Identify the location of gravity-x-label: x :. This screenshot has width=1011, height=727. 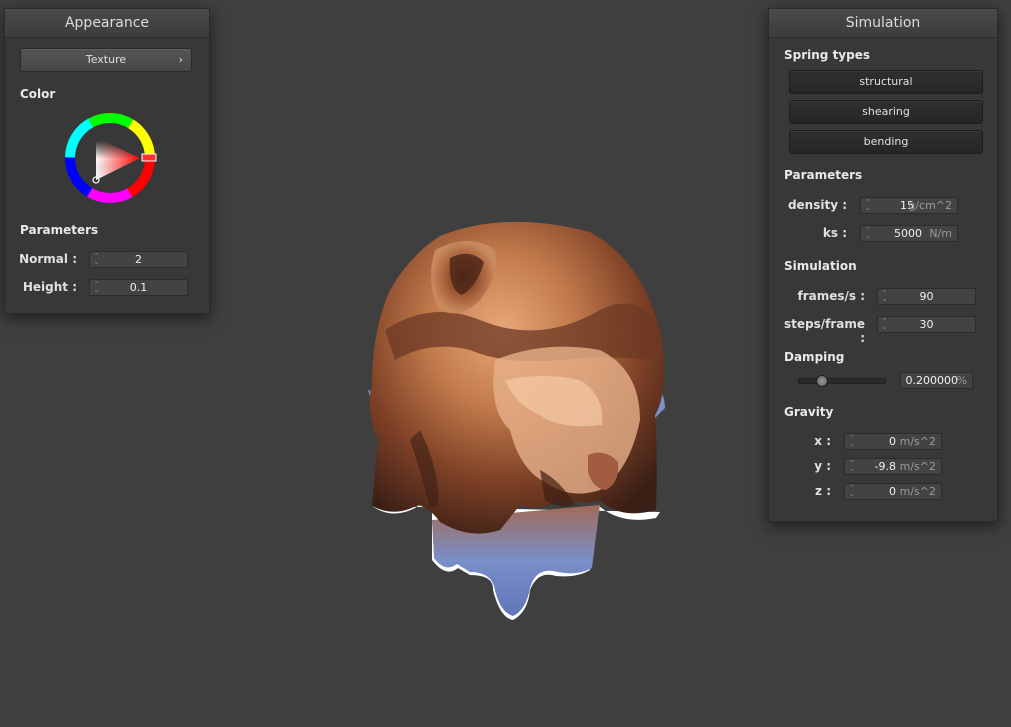
(822, 441).